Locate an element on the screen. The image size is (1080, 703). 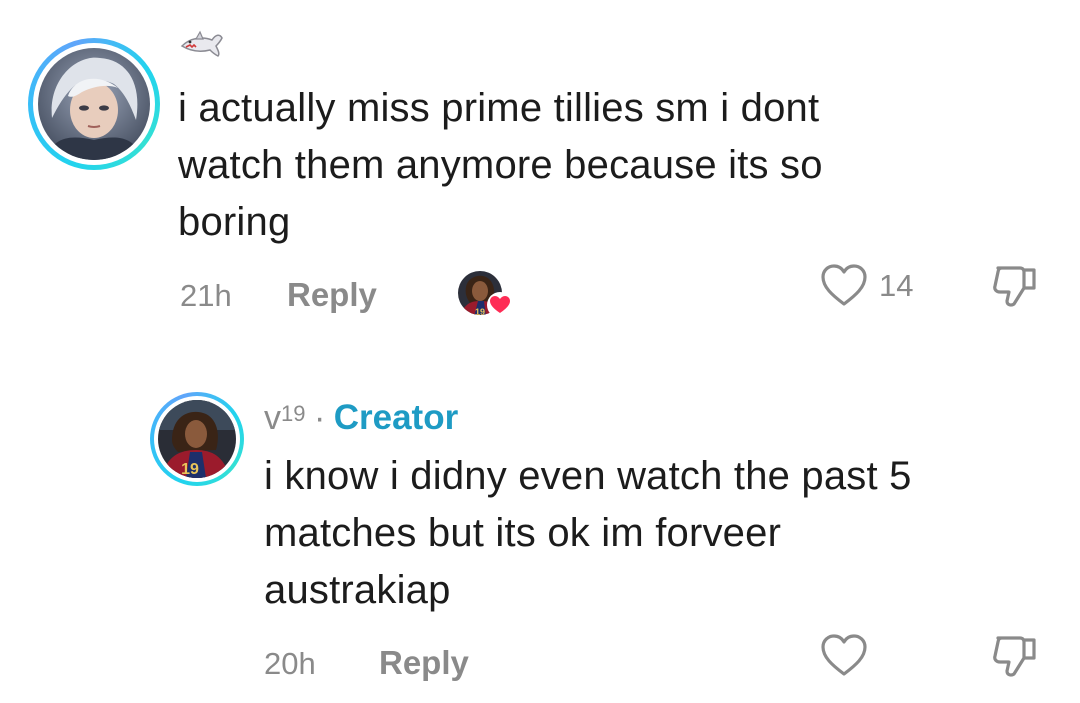
reply-text-line: austrakiap is located at coordinates (357, 590).